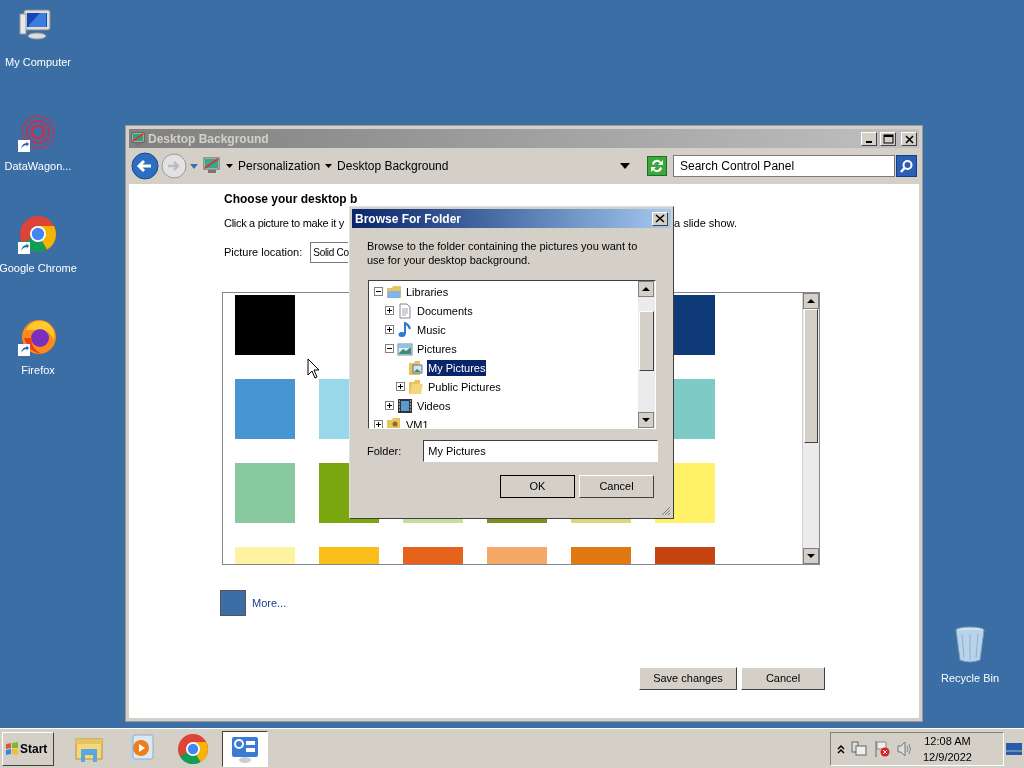 This screenshot has height=768, width=1024. What do you see at coordinates (38, 370) in the screenshot?
I see `desktop-icon-label: Firefox` at bounding box center [38, 370].